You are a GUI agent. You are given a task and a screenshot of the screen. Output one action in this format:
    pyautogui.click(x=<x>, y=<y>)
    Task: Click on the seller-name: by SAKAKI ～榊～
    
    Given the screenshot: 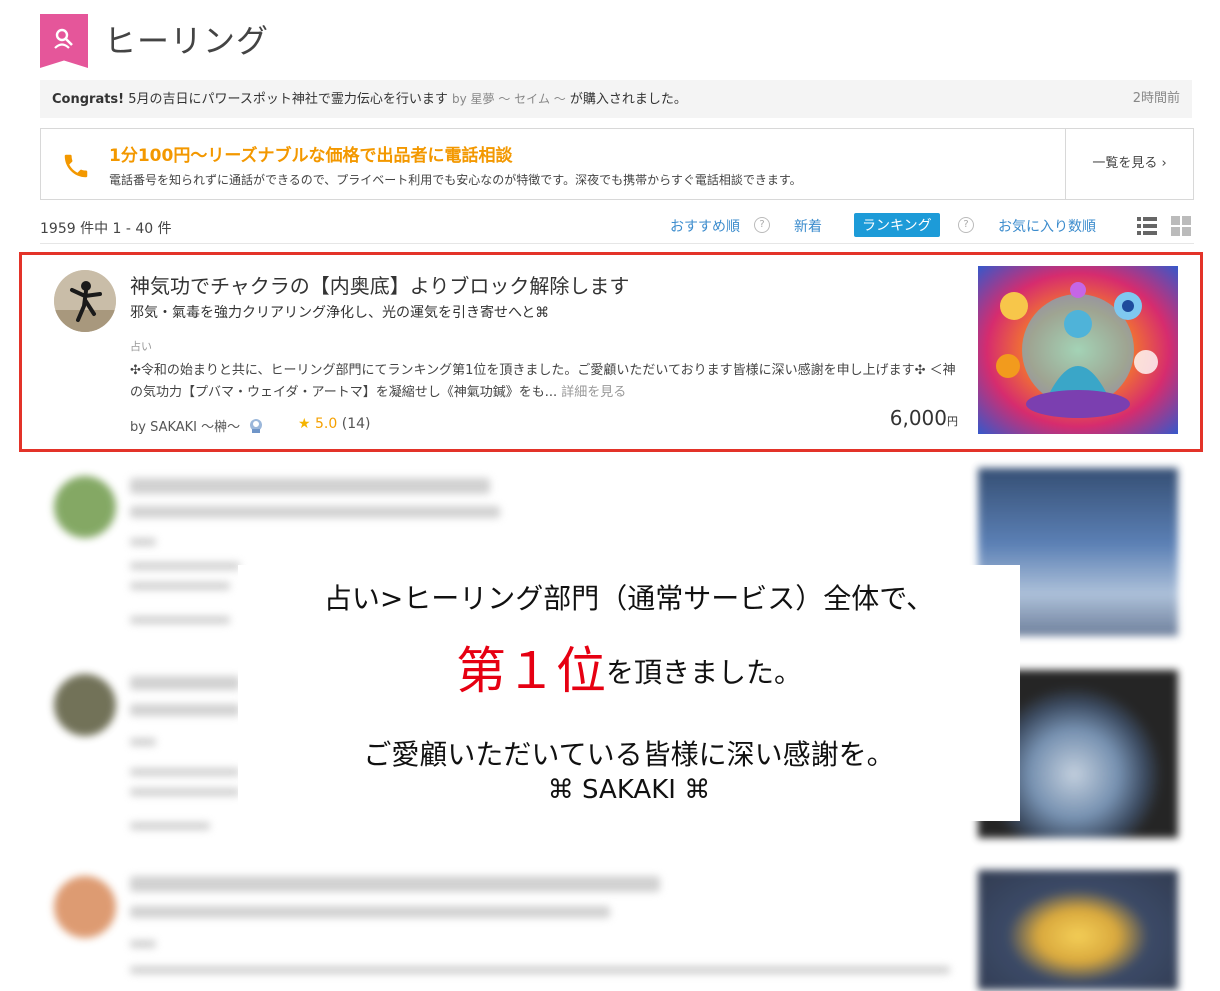 What is the action you would take?
    pyautogui.click(x=197, y=425)
    